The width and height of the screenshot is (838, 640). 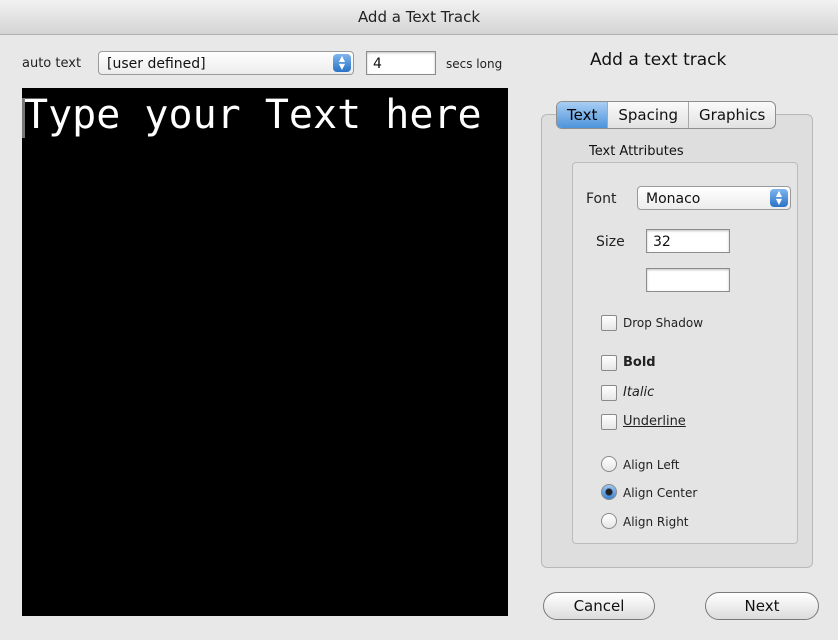 What do you see at coordinates (647, 115) in the screenshot?
I see `tab-spacing: Spacing` at bounding box center [647, 115].